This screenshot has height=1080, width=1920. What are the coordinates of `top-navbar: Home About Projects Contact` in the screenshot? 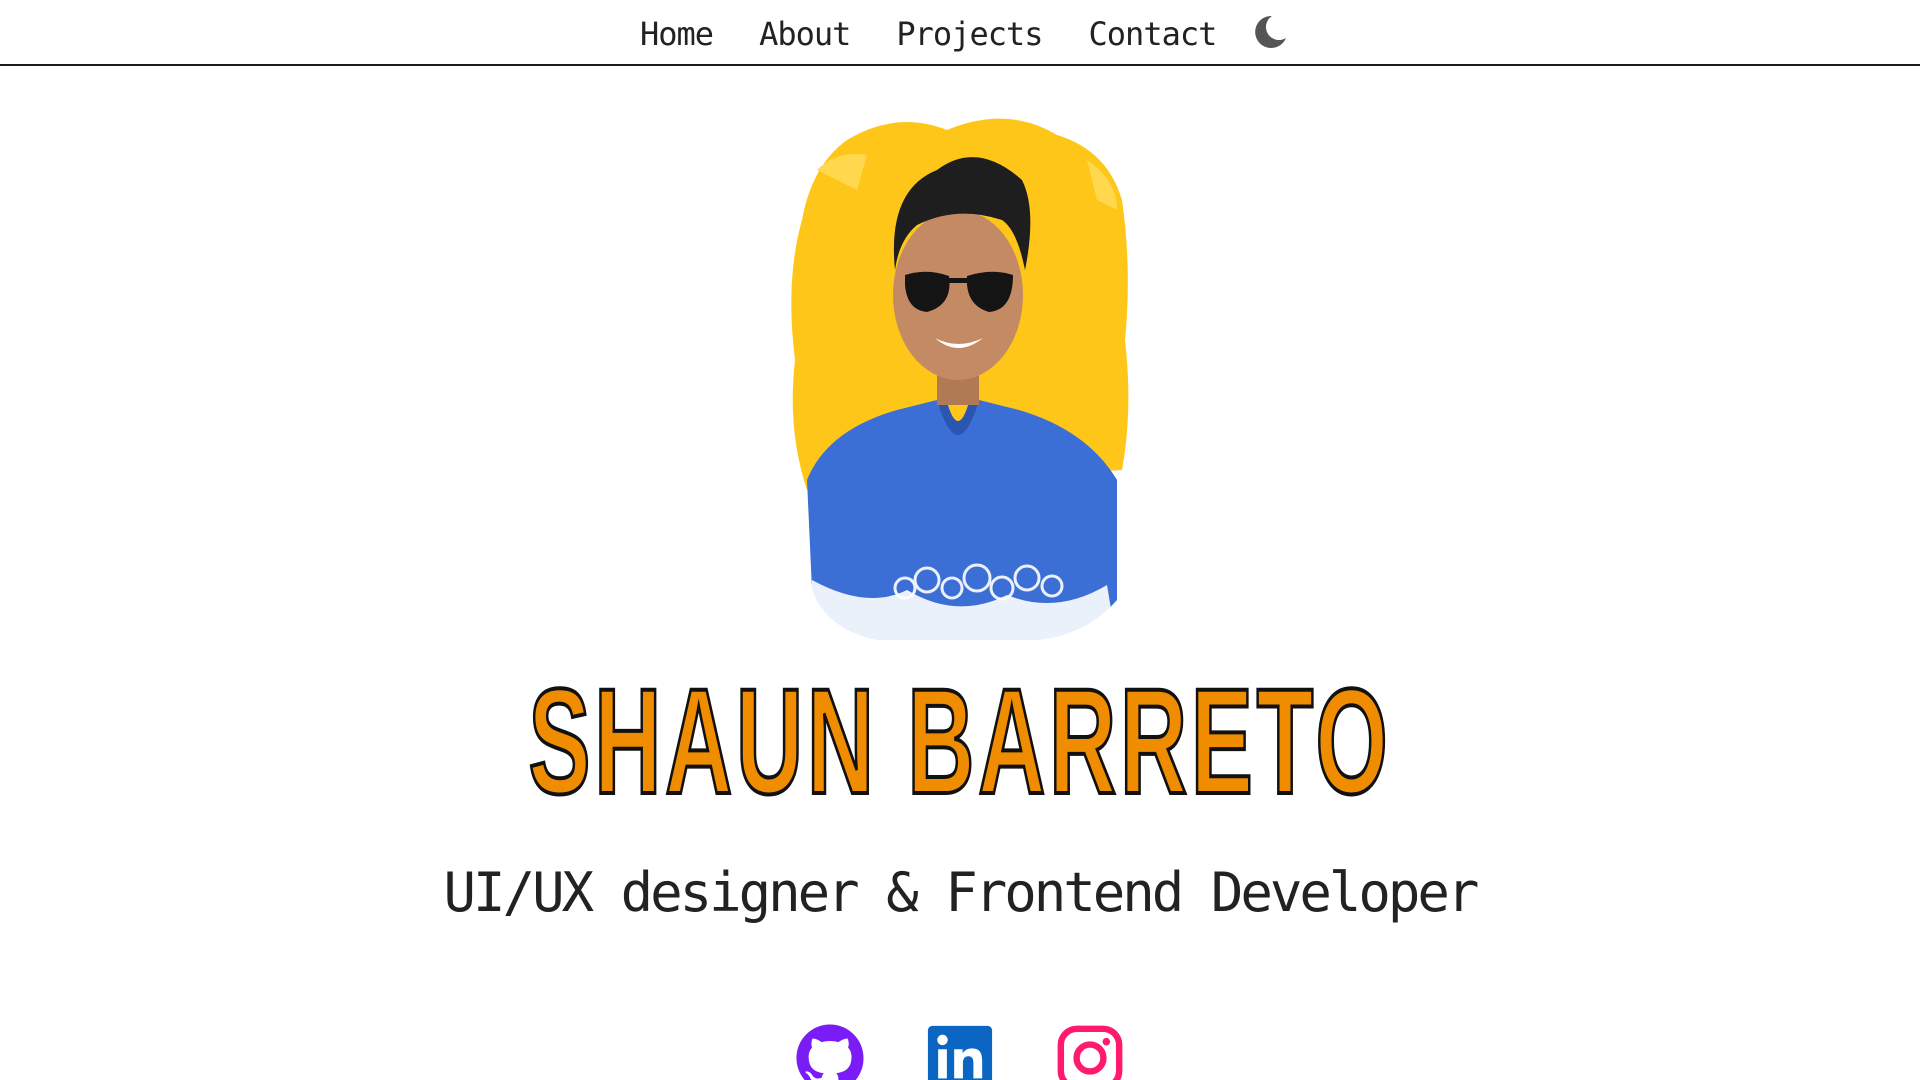 It's located at (960, 33).